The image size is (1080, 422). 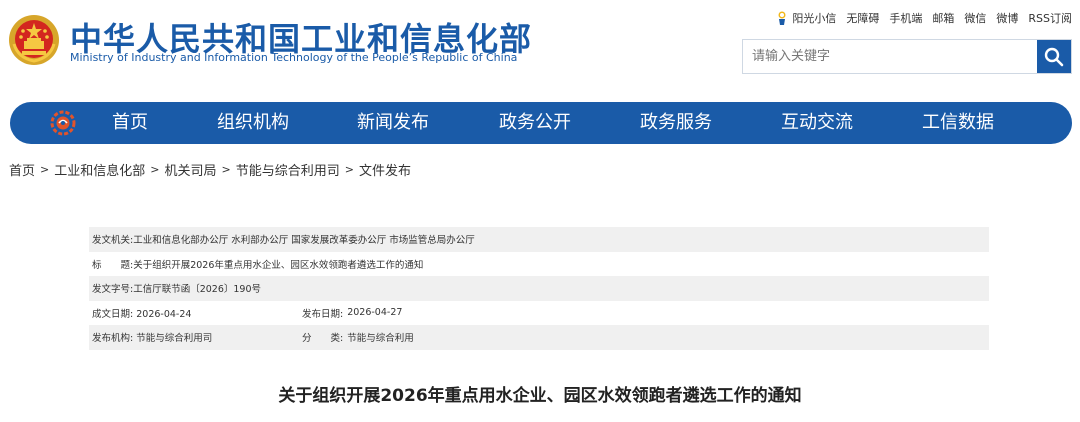 I want to click on org-cell: 发布机构: 节能与综合利用司, so click(x=195, y=337).